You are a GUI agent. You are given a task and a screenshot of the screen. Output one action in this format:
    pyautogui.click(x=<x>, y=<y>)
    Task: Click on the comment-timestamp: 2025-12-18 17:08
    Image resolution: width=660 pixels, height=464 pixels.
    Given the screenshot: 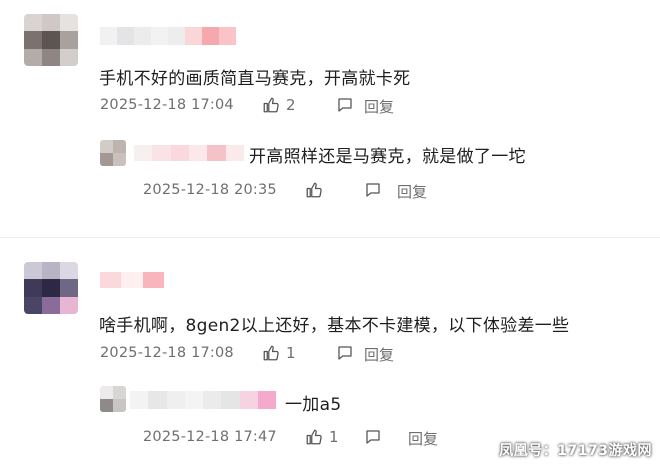 What is the action you would take?
    pyautogui.click(x=167, y=353)
    